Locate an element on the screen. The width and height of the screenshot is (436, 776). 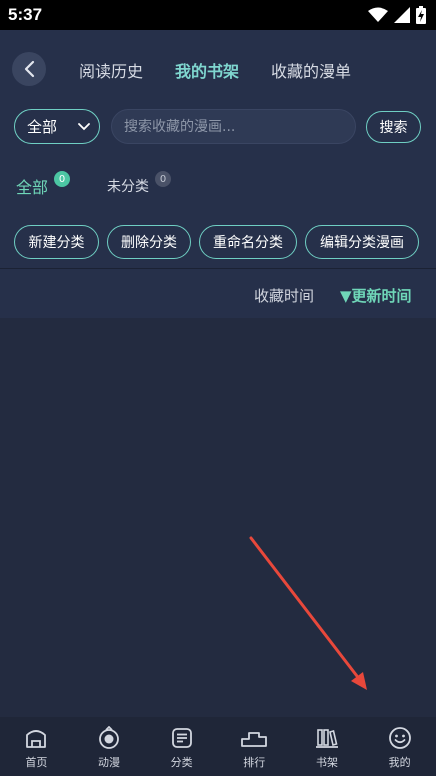
divider is located at coordinates (218, 268).